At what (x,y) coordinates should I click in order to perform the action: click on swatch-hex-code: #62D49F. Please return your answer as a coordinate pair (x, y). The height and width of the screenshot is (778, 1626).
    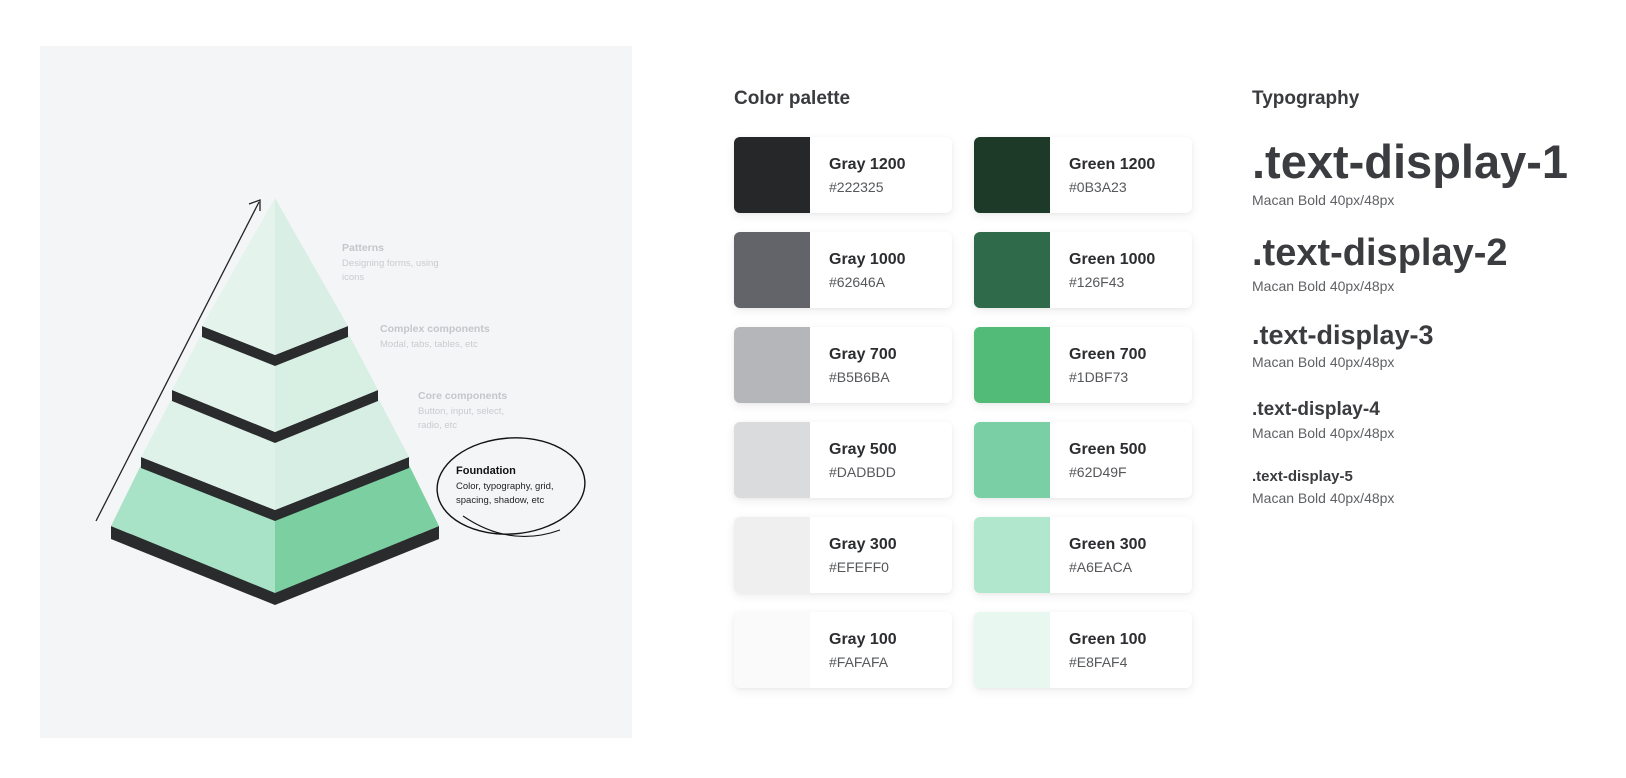
    Looking at the image, I should click on (1098, 472).